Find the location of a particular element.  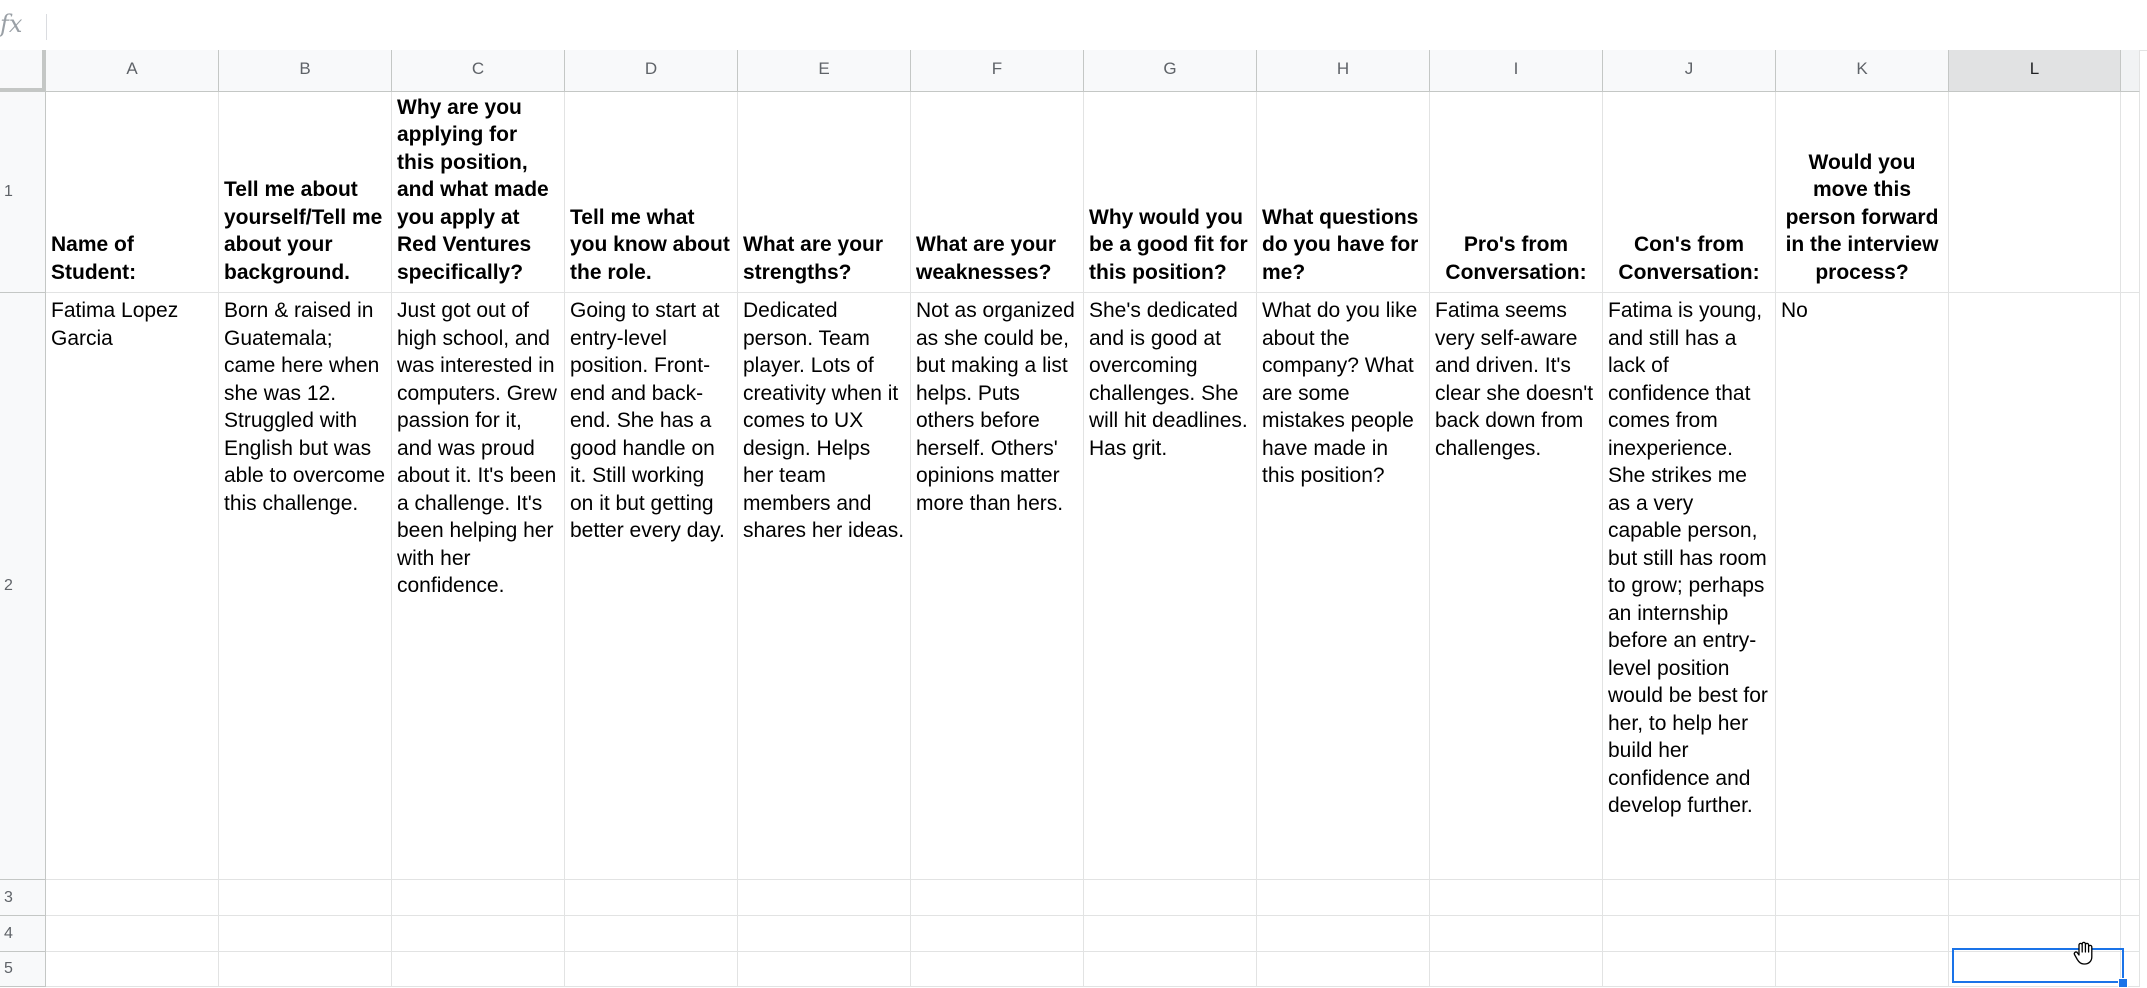

cell-f4 is located at coordinates (997, 934).